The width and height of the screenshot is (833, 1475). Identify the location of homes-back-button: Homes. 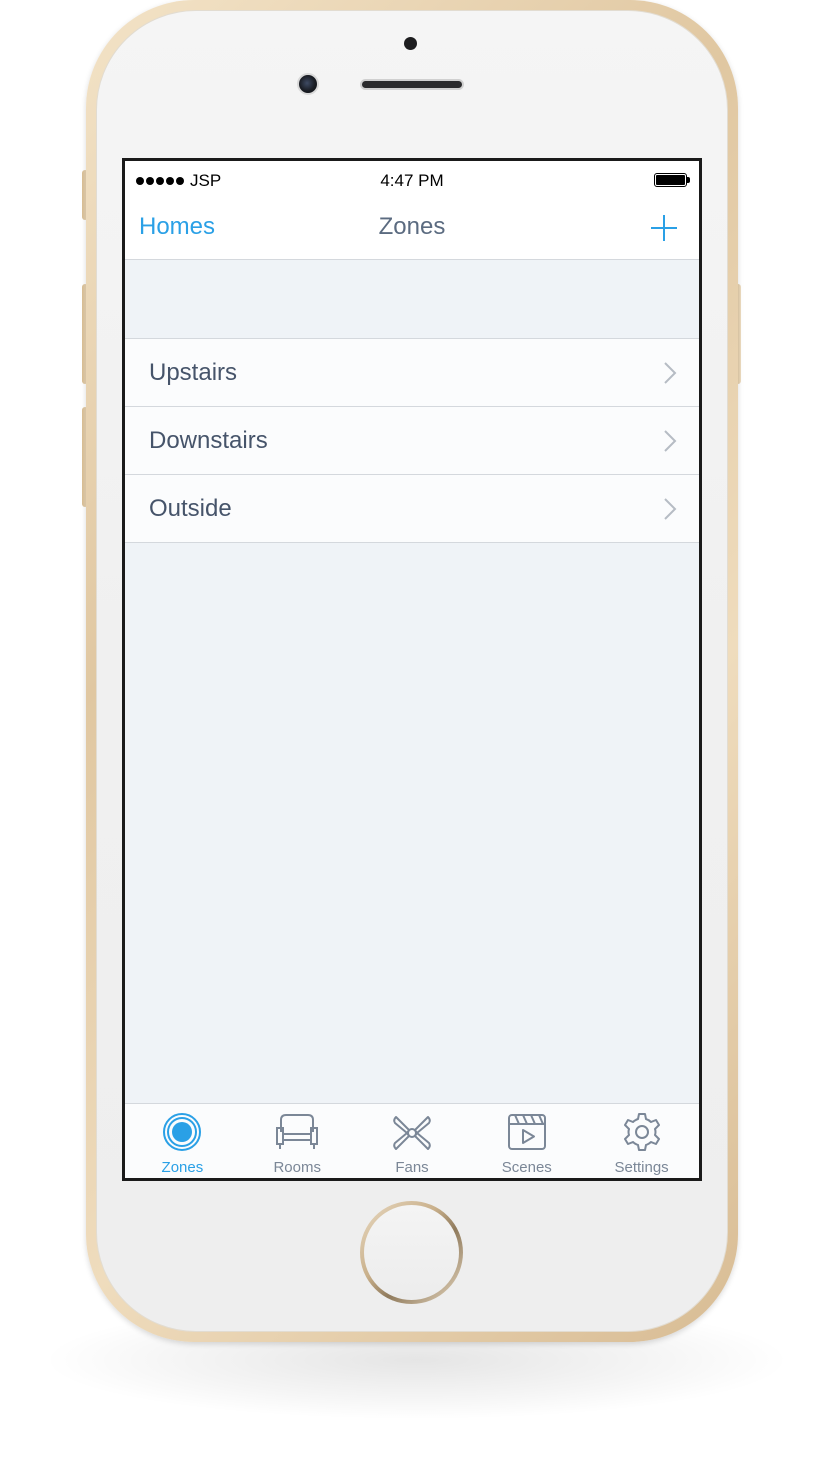
(177, 227).